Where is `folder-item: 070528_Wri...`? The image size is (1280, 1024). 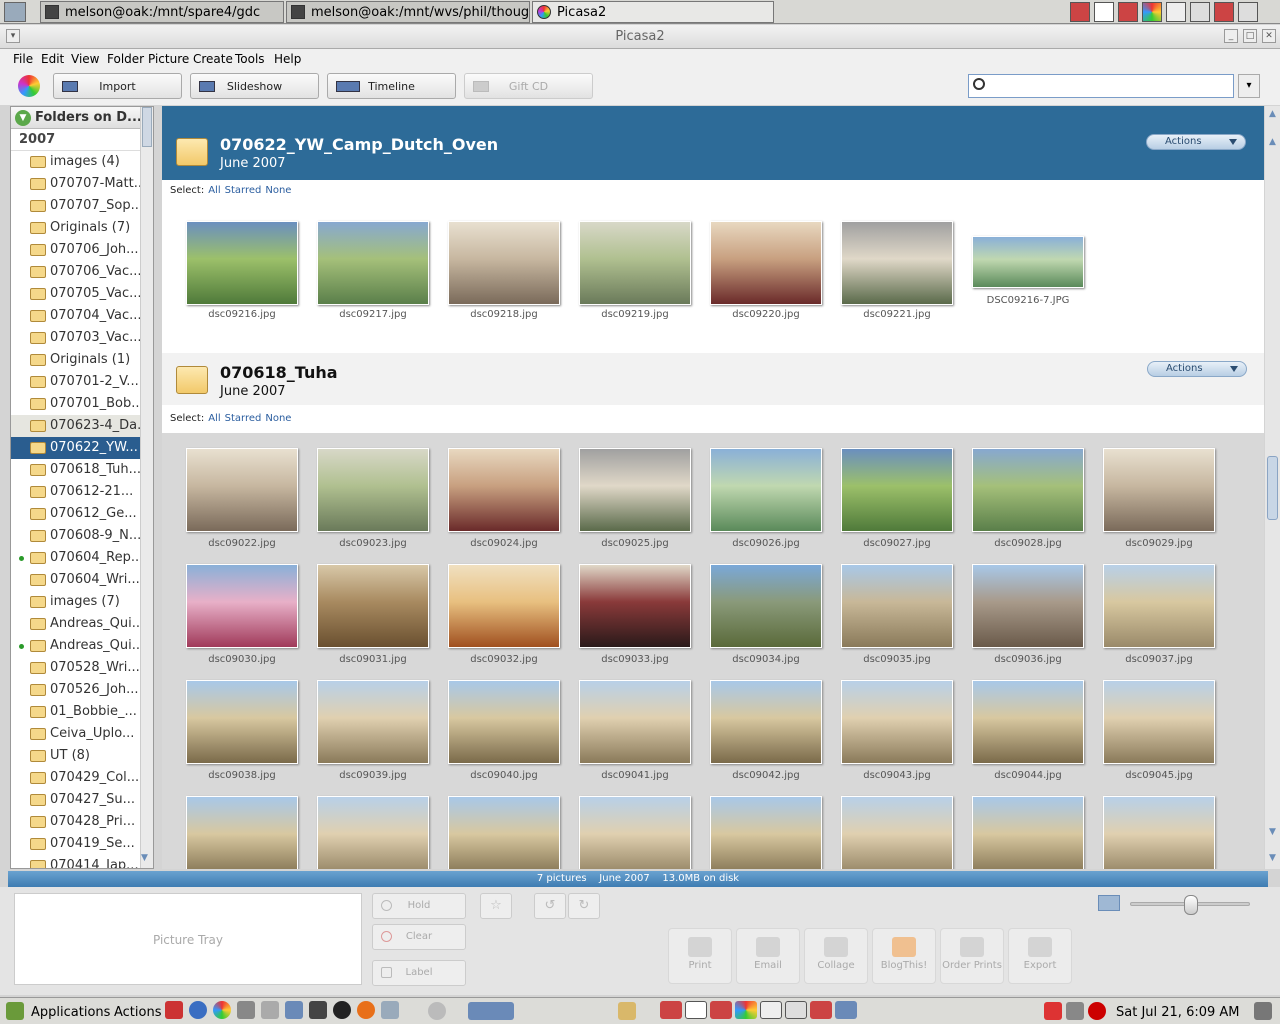 folder-item: 070528_Wri... is located at coordinates (82, 668).